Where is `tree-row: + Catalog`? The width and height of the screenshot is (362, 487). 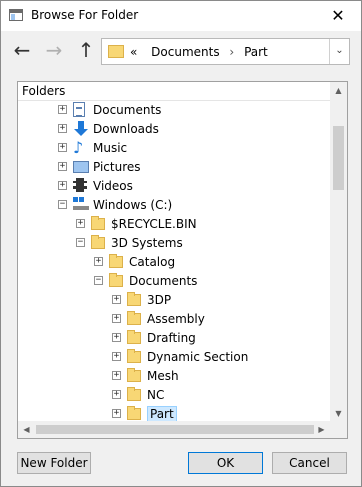 tree-row: + Catalog is located at coordinates (174, 262).